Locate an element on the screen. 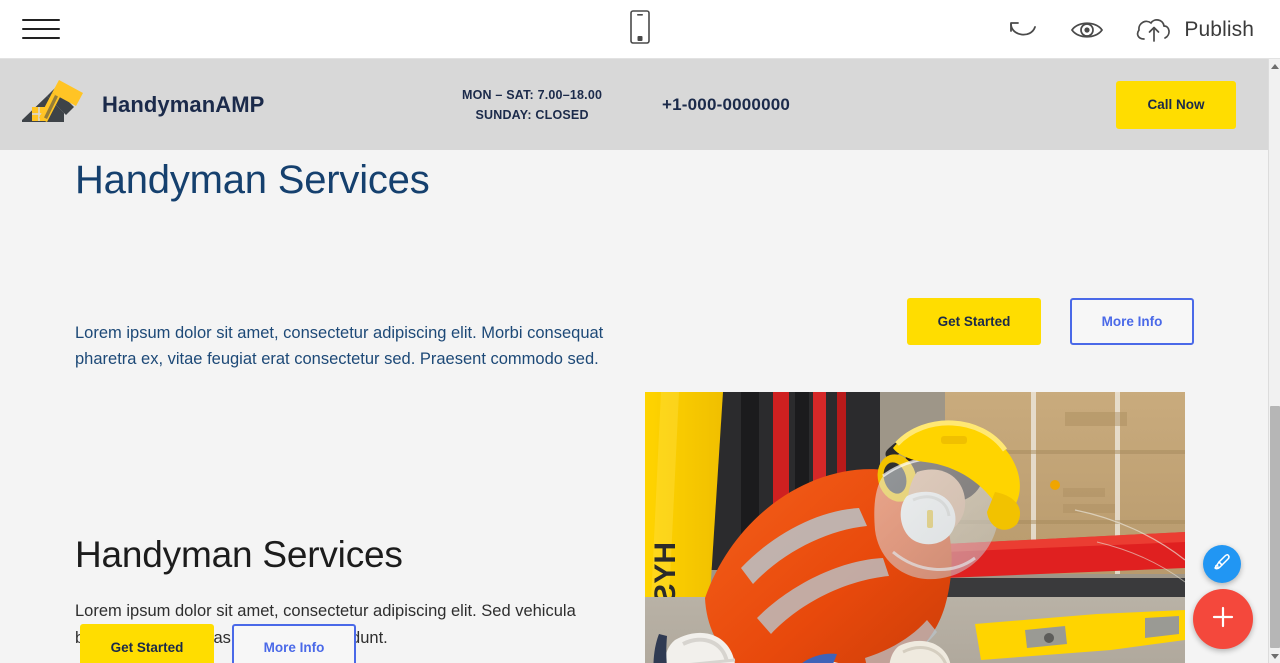 The width and height of the screenshot is (1280, 663). style-fab-button is located at coordinates (1222, 564).